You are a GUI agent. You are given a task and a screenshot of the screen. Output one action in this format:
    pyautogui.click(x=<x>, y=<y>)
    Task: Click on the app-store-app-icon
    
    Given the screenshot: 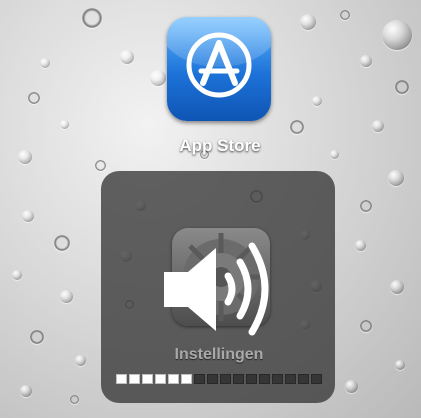 What is the action you would take?
    pyautogui.click(x=219, y=69)
    